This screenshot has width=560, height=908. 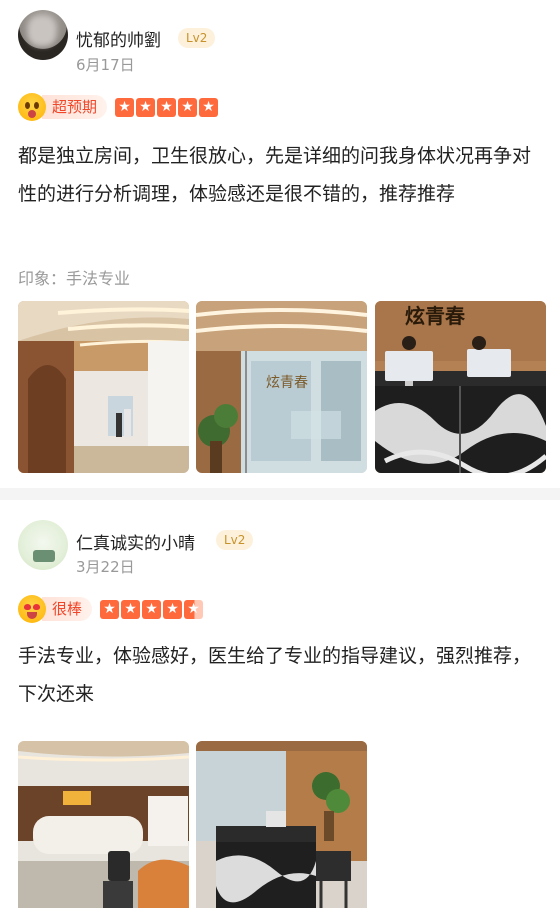 I want to click on rating-row: 超预期 ★ ★ ★ ★ ★, so click(x=119, y=107).